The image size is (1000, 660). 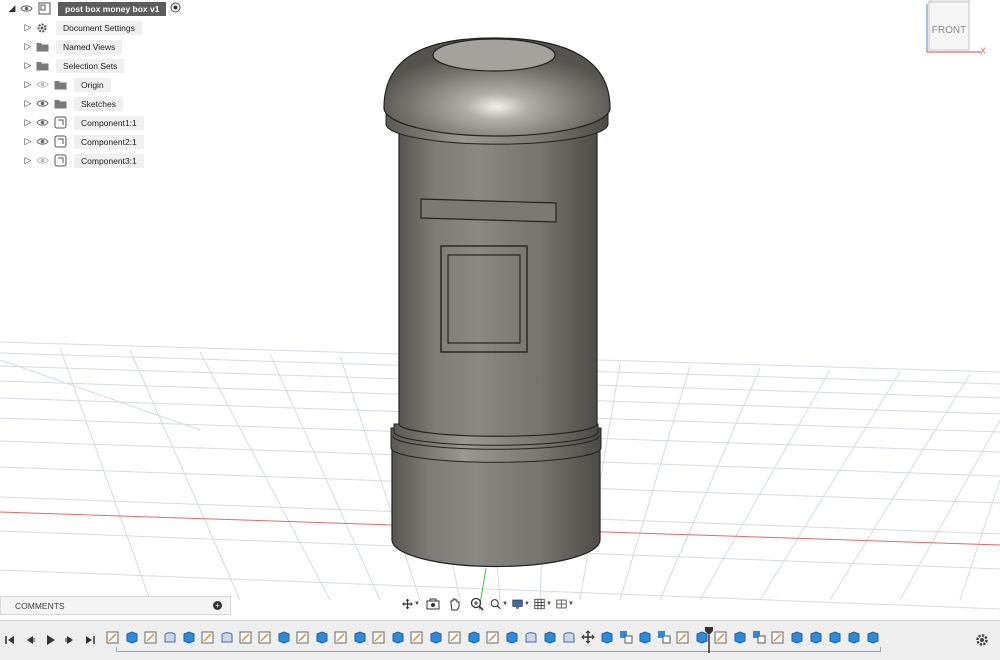 What do you see at coordinates (588, 637) in the screenshot?
I see `timeline-move-icon` at bounding box center [588, 637].